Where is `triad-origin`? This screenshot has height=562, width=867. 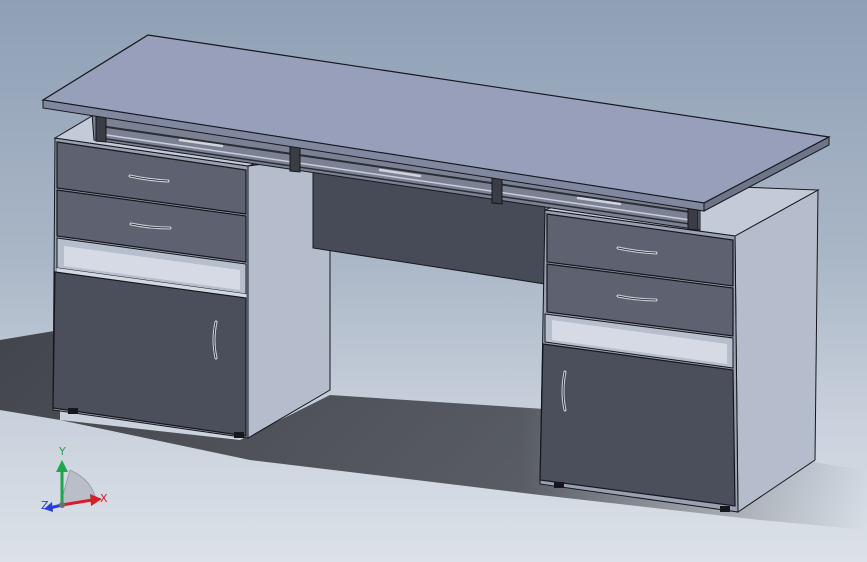 triad-origin is located at coordinates (62, 505).